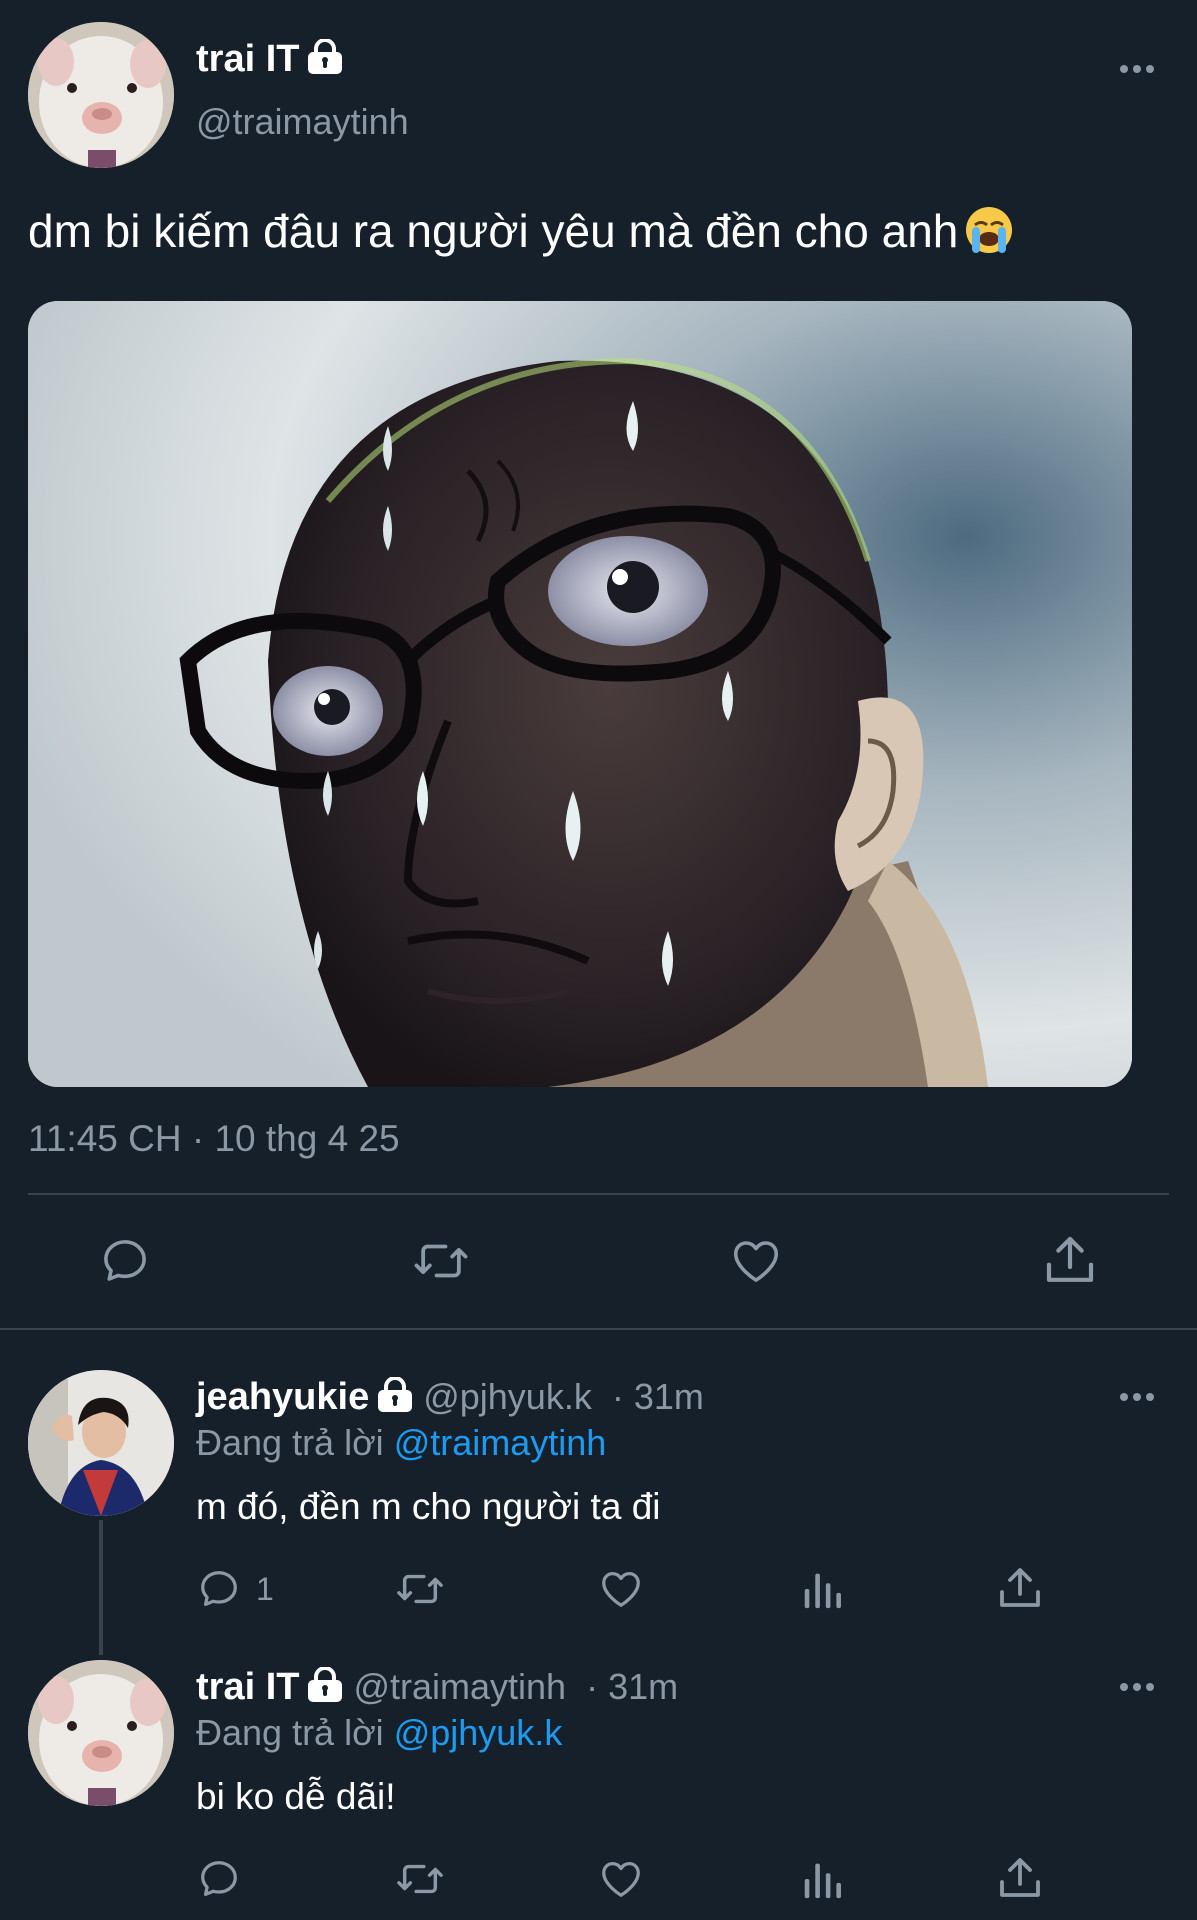 The image size is (1197, 1920). What do you see at coordinates (989, 235) in the screenshot?
I see `loudly-crying-face-icon` at bounding box center [989, 235].